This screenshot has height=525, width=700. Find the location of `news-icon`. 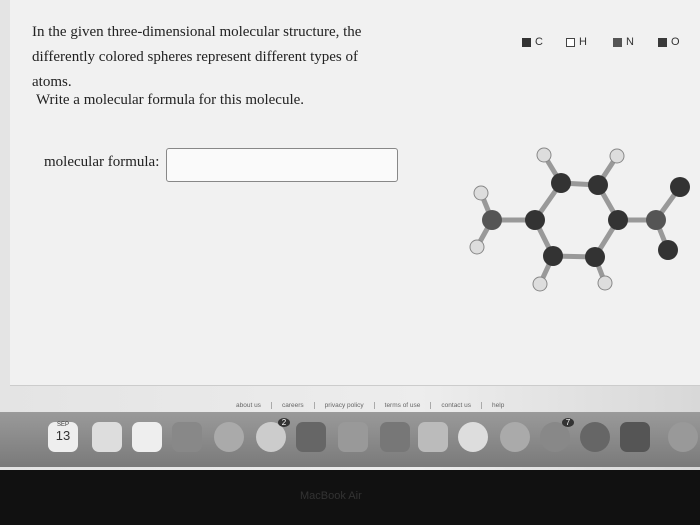

news-icon is located at coordinates (473, 437).